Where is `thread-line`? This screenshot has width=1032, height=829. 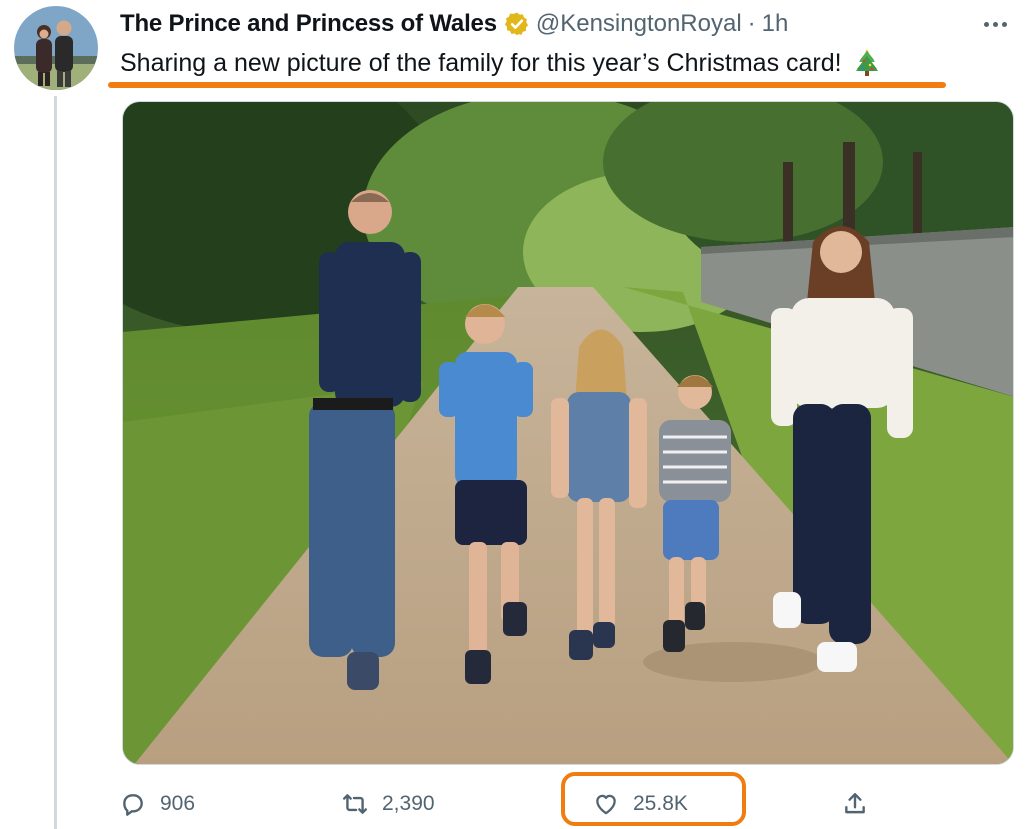
thread-line is located at coordinates (55, 462).